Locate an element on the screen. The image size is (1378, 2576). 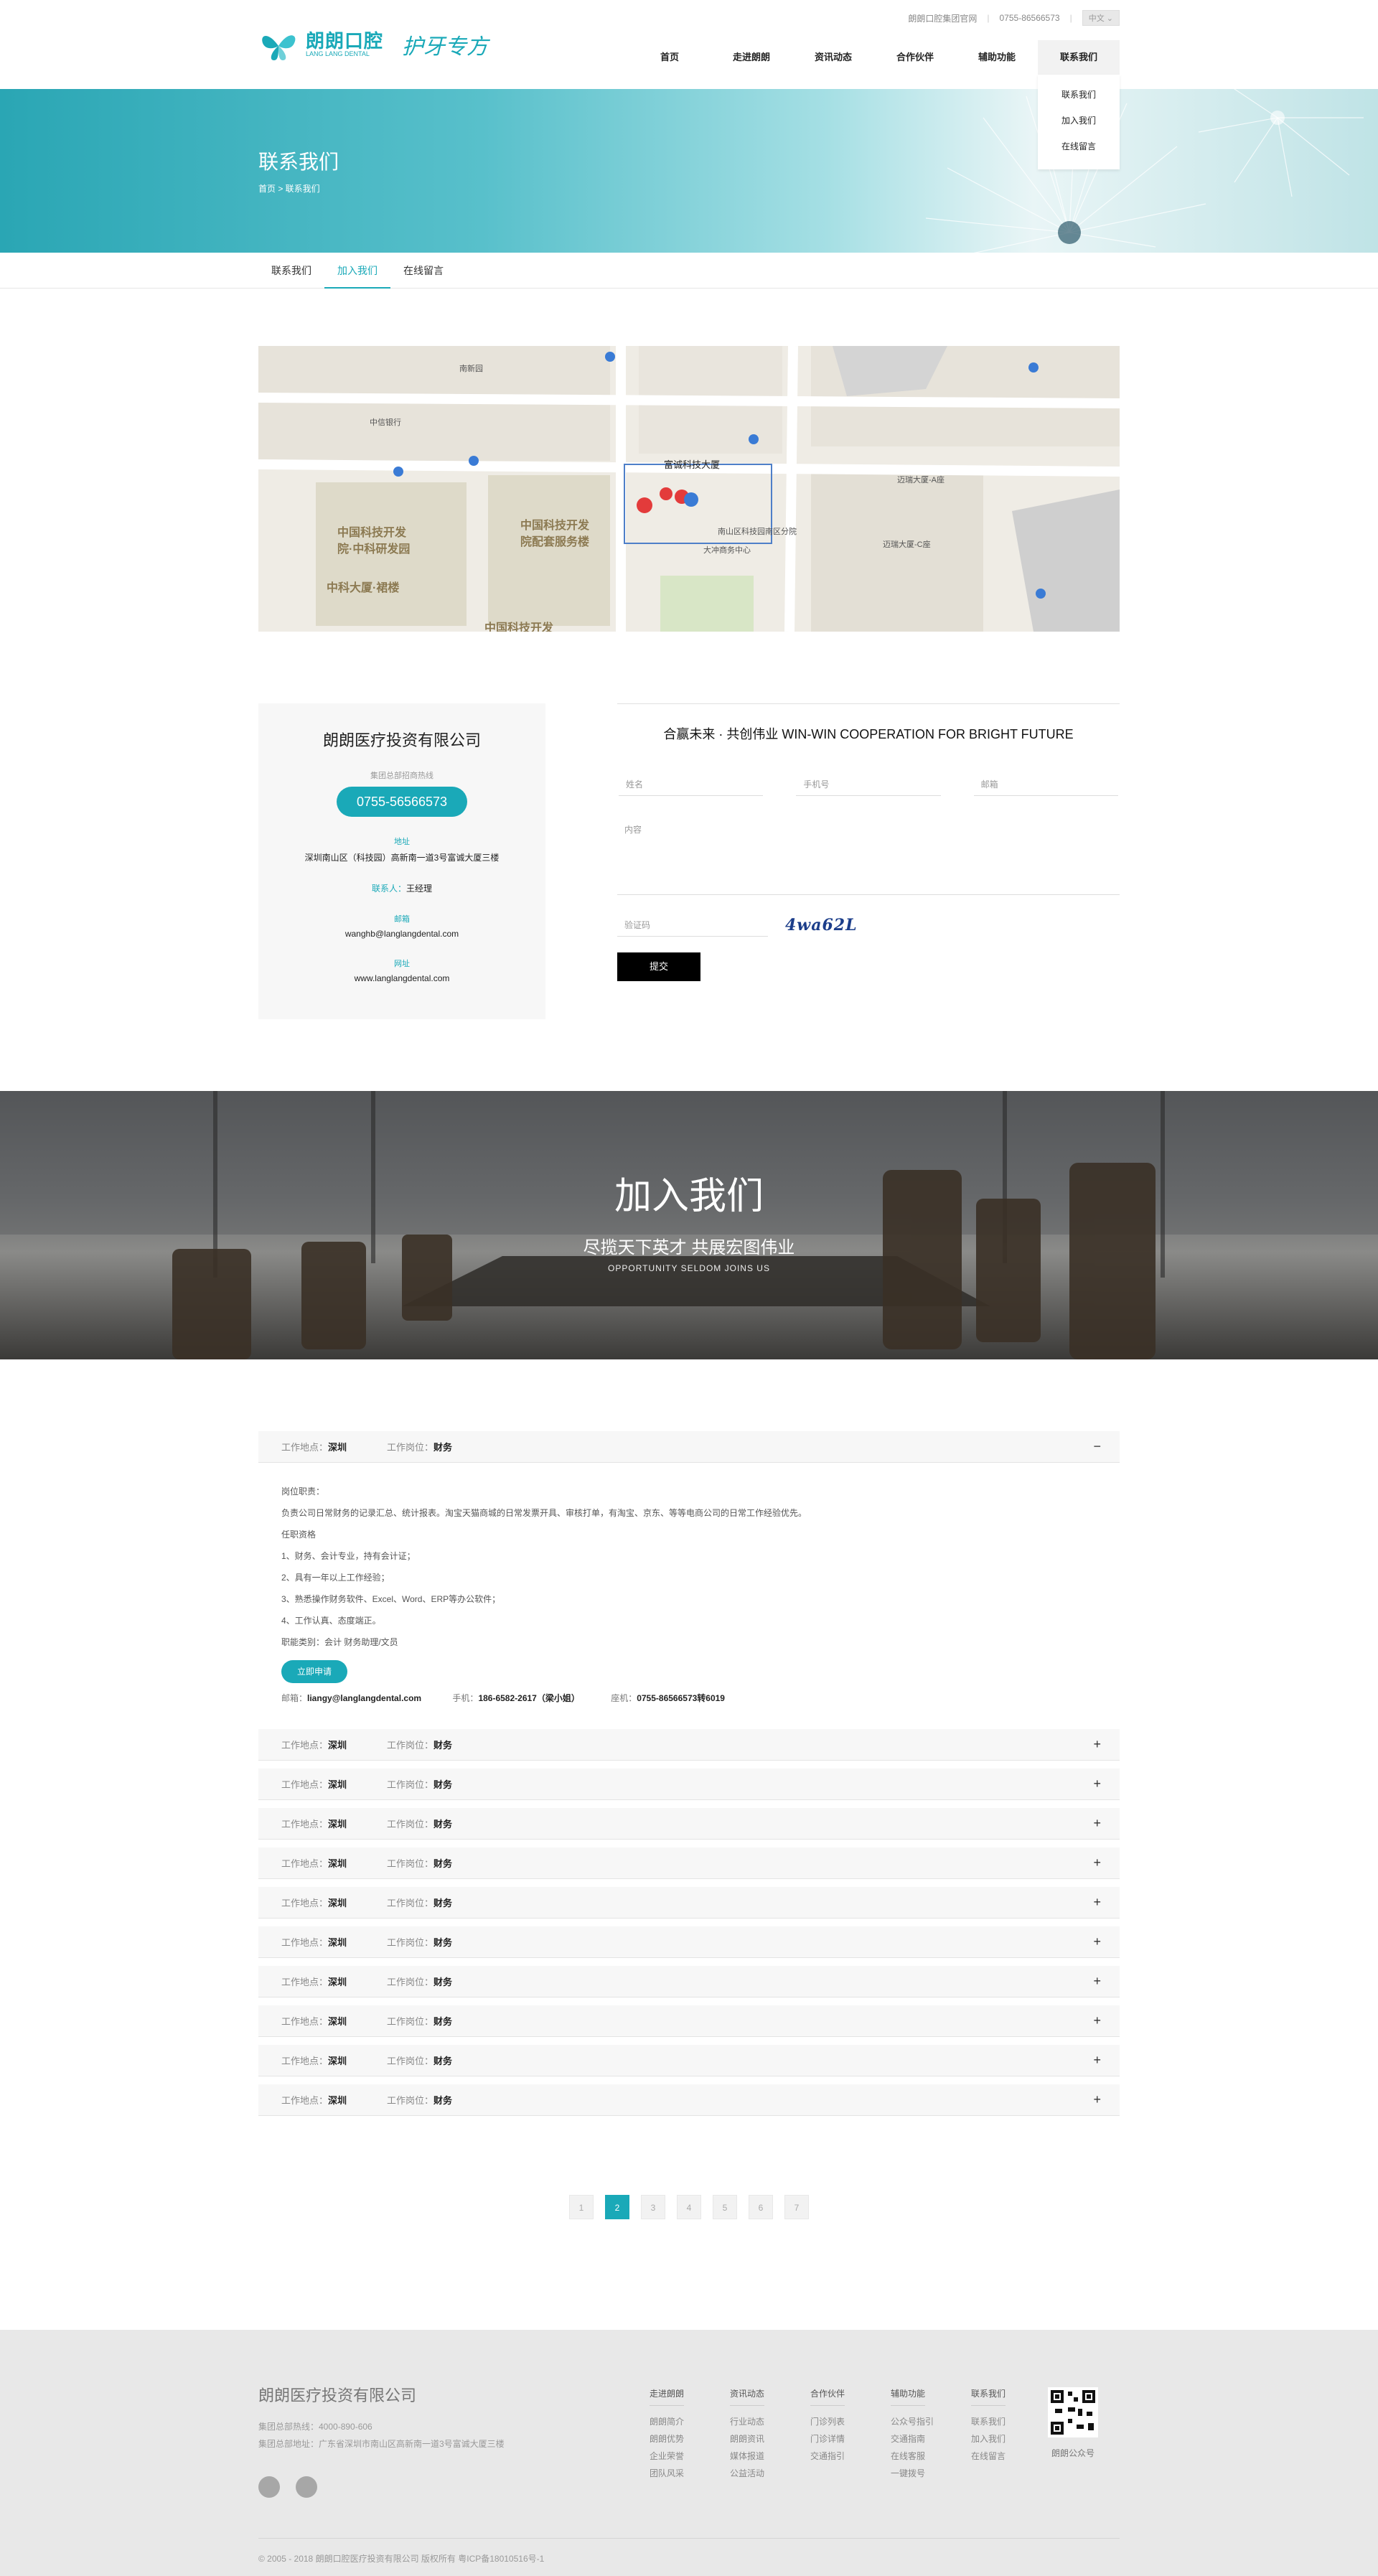
group-site-link: 朗朗口腔集团官网 is located at coordinates (942, 18).